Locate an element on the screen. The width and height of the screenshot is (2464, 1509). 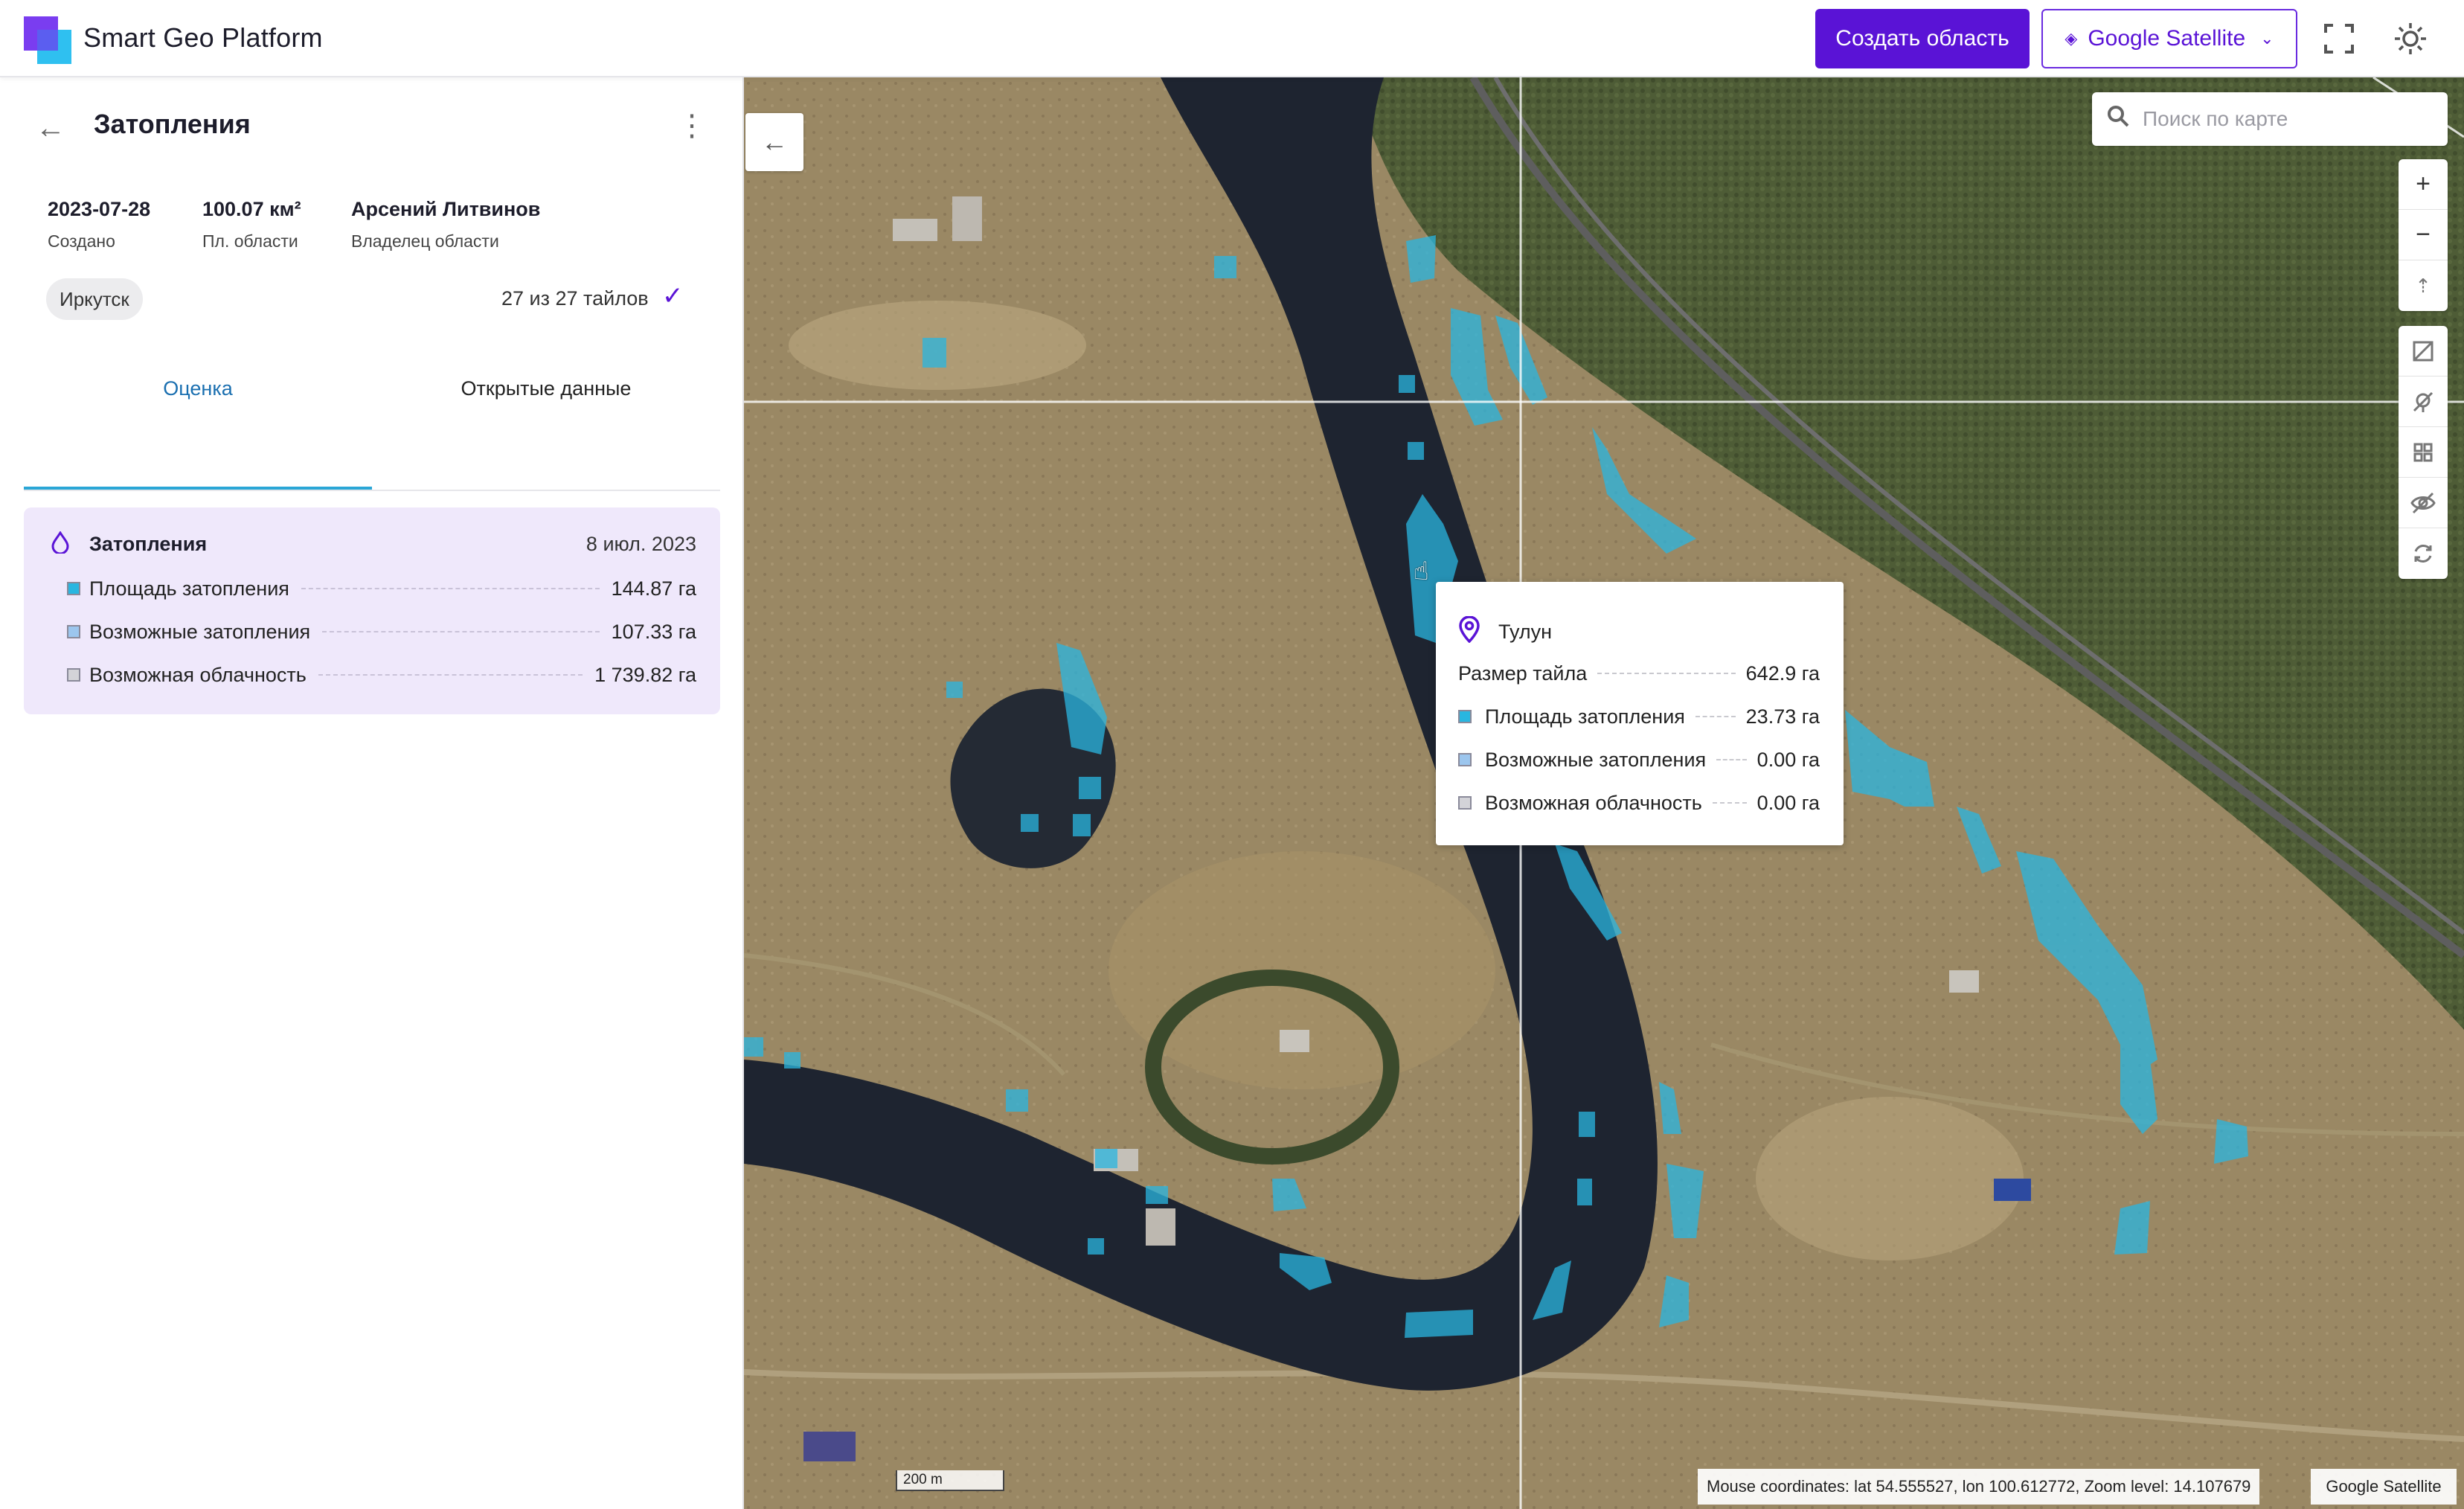
stat-label: Возможные затопления is located at coordinates (200, 631).